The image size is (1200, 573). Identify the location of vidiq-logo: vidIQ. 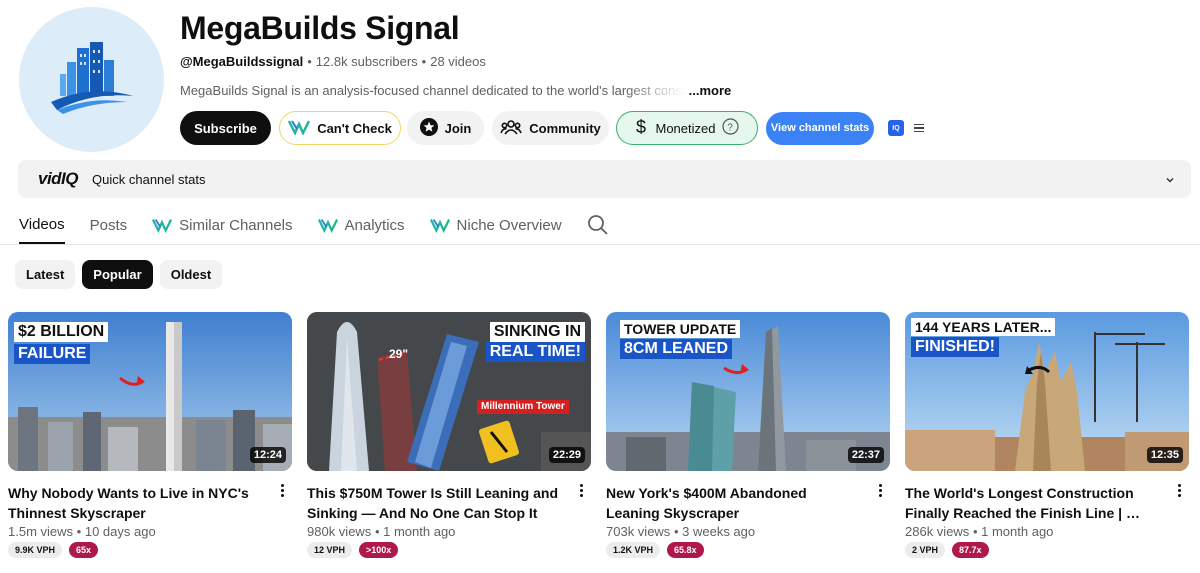
(58, 178).